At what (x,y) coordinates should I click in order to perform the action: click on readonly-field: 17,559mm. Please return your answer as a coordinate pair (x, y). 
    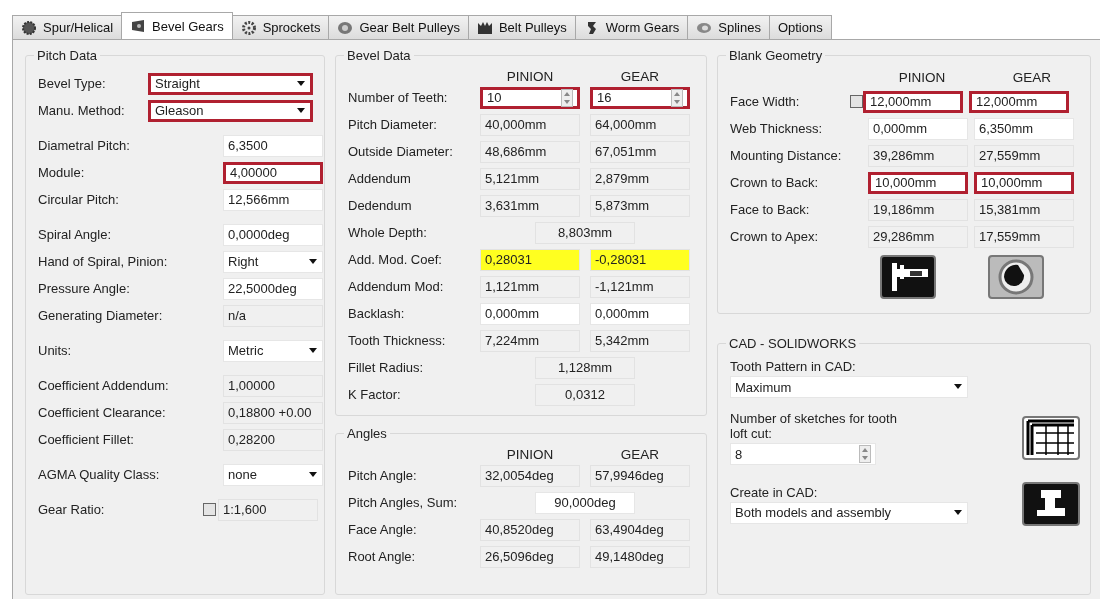
    Looking at the image, I should click on (1024, 236).